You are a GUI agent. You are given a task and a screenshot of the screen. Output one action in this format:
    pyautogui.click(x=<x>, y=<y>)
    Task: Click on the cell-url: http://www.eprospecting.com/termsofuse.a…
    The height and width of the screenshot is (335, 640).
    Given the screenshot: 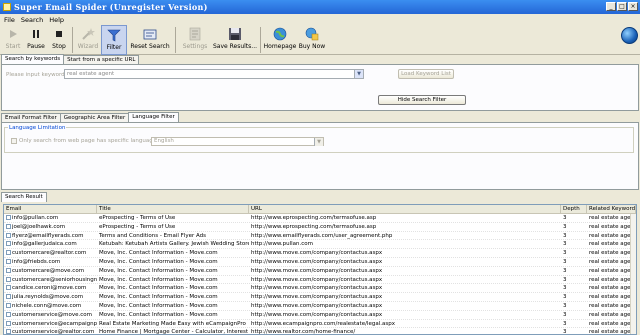 What is the action you would take?
    pyautogui.click(x=314, y=218)
    